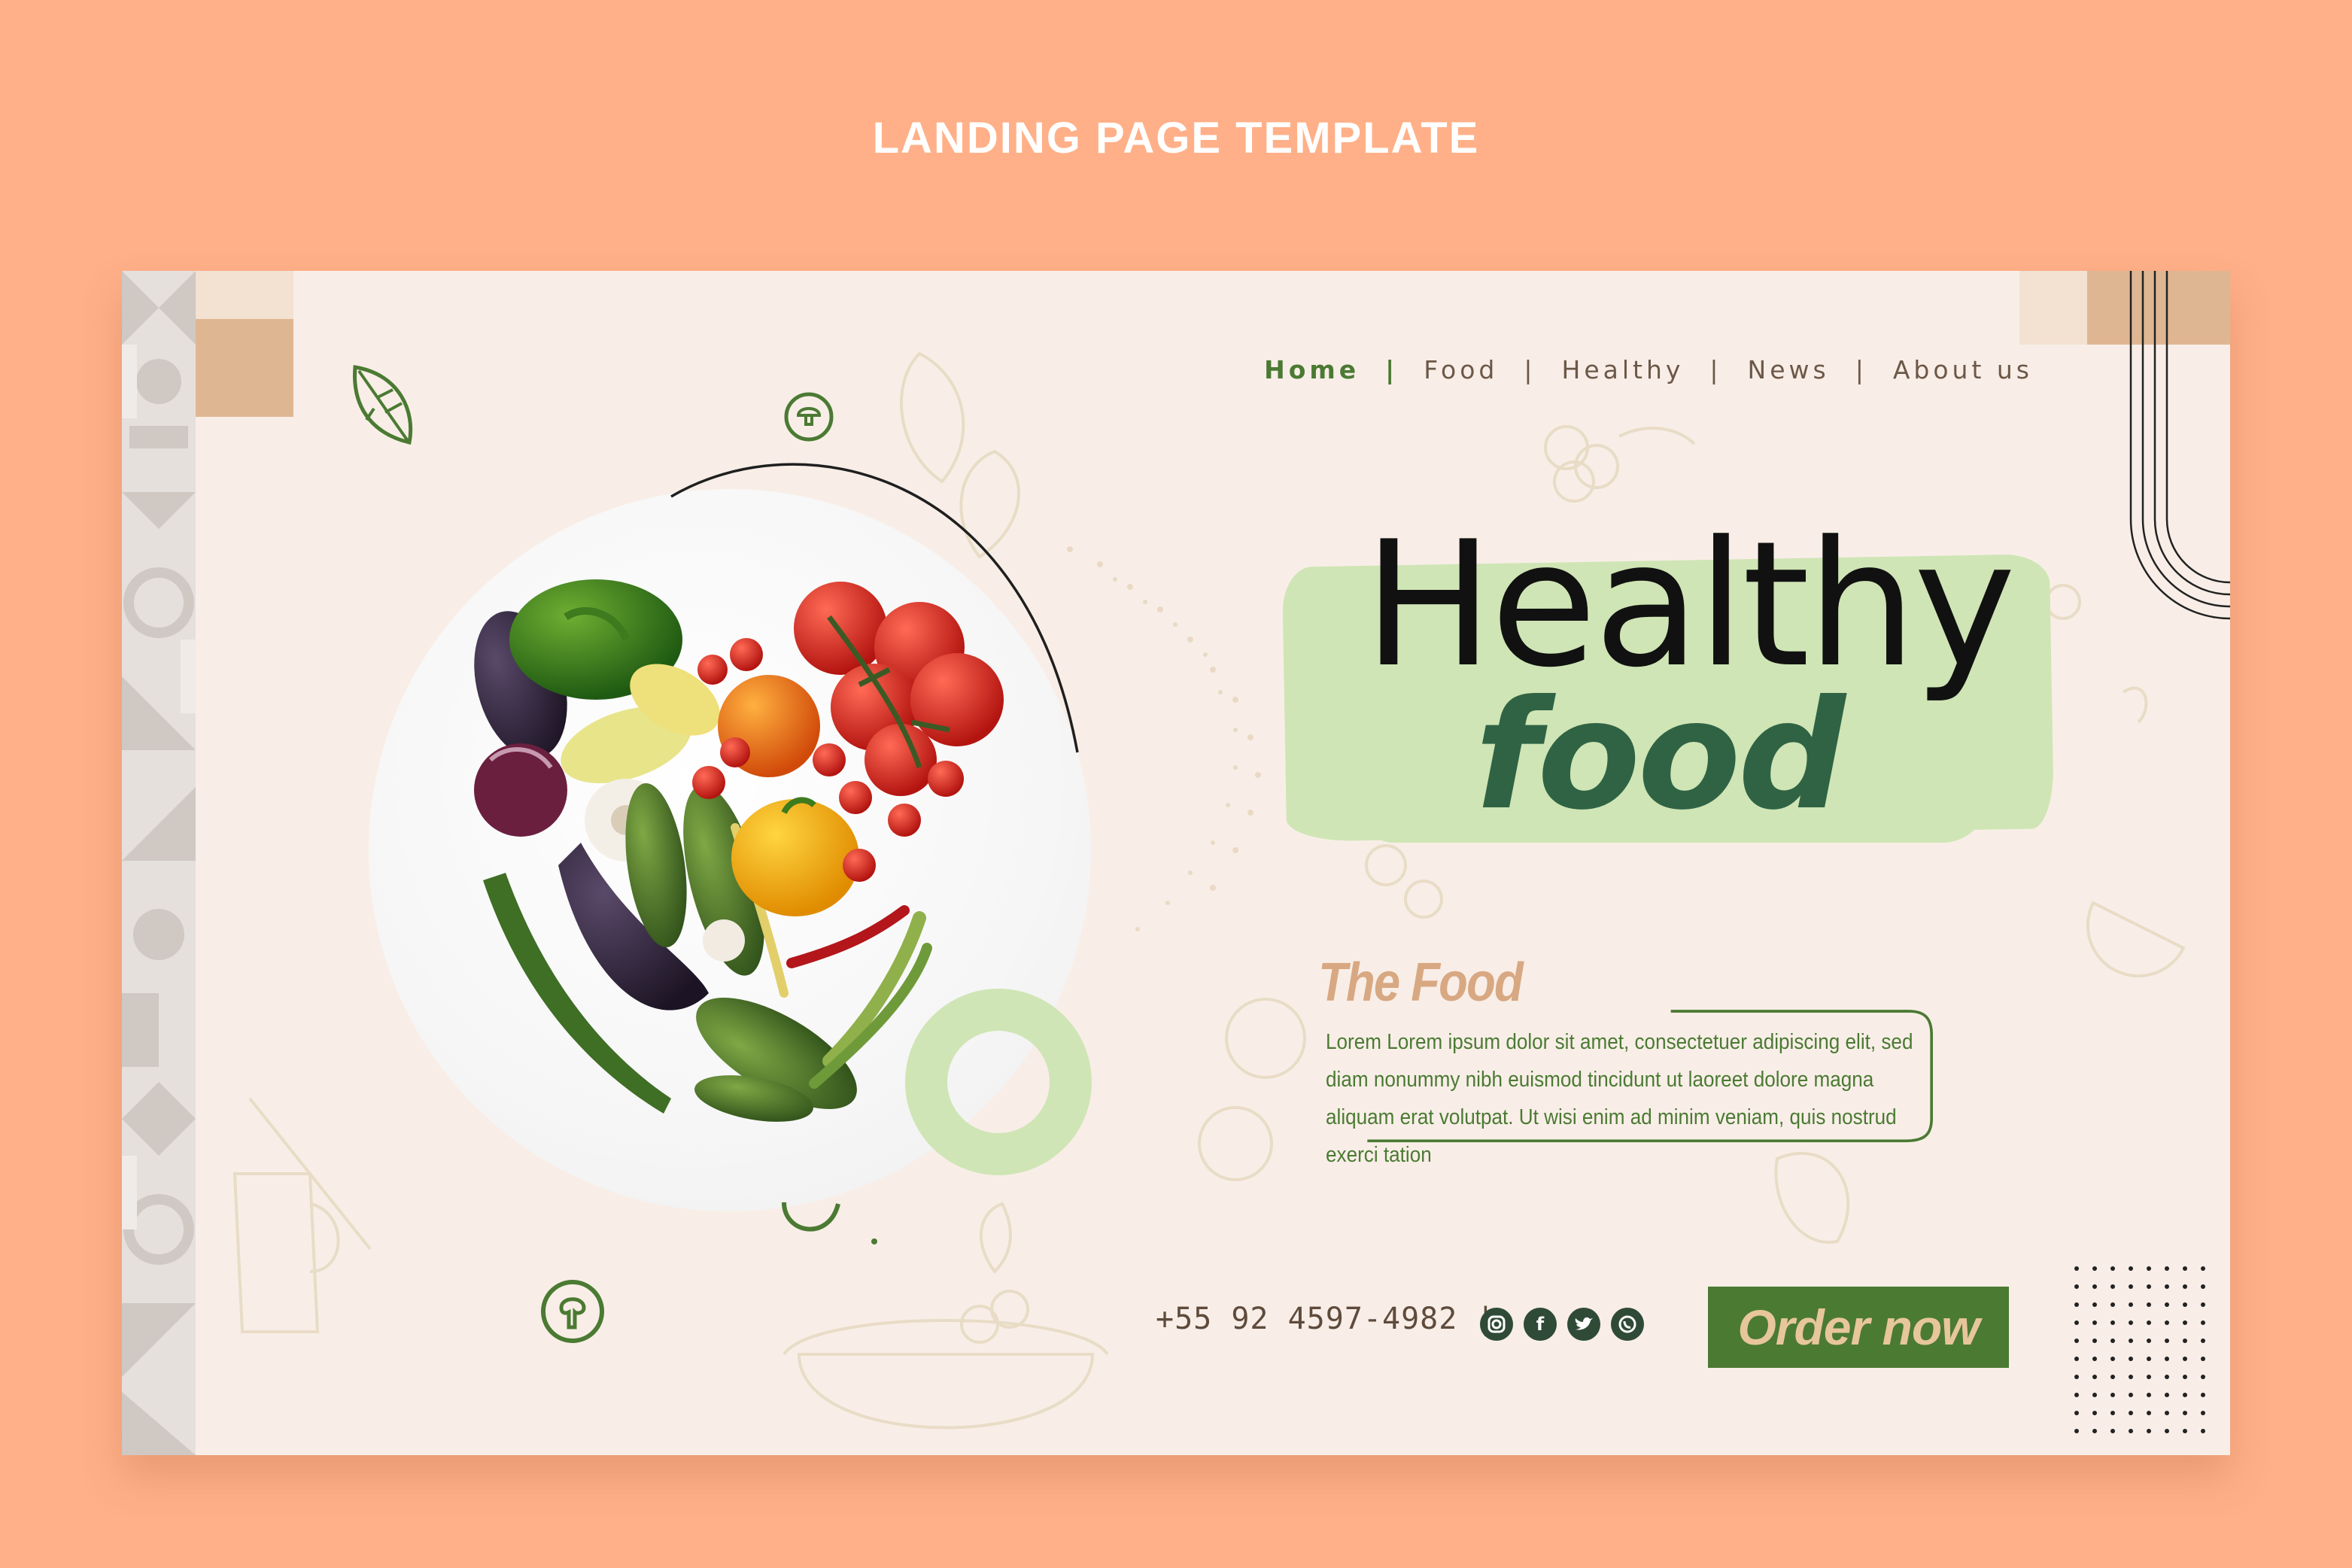  Describe the element at coordinates (1963, 369) in the screenshot. I see `nav-item-about-us: About us` at that location.